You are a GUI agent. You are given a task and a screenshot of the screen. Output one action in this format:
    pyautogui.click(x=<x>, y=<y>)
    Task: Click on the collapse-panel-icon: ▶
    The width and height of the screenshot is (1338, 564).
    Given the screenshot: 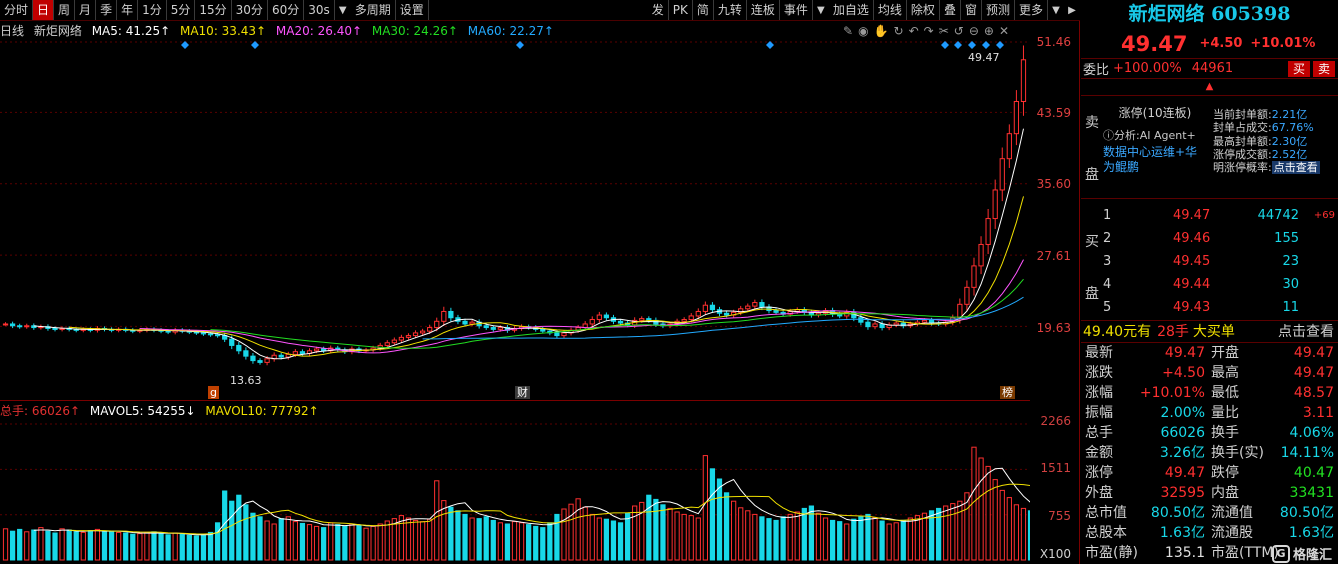 What is the action you would take?
    pyautogui.click(x=1072, y=10)
    